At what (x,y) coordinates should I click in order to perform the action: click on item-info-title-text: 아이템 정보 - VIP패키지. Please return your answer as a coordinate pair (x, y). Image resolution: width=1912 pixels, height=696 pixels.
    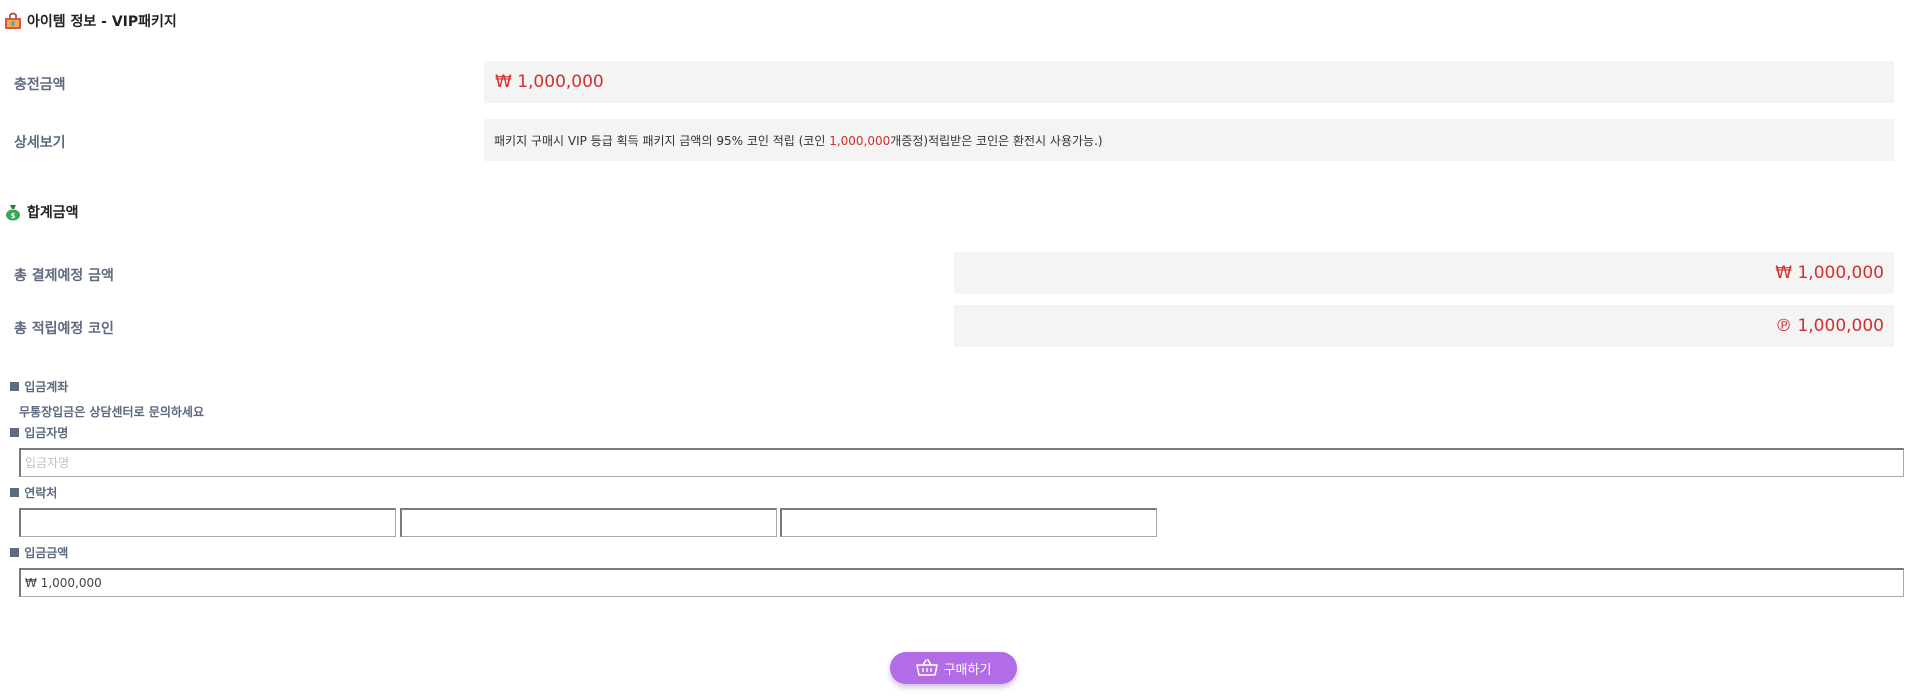
    Looking at the image, I should click on (102, 22).